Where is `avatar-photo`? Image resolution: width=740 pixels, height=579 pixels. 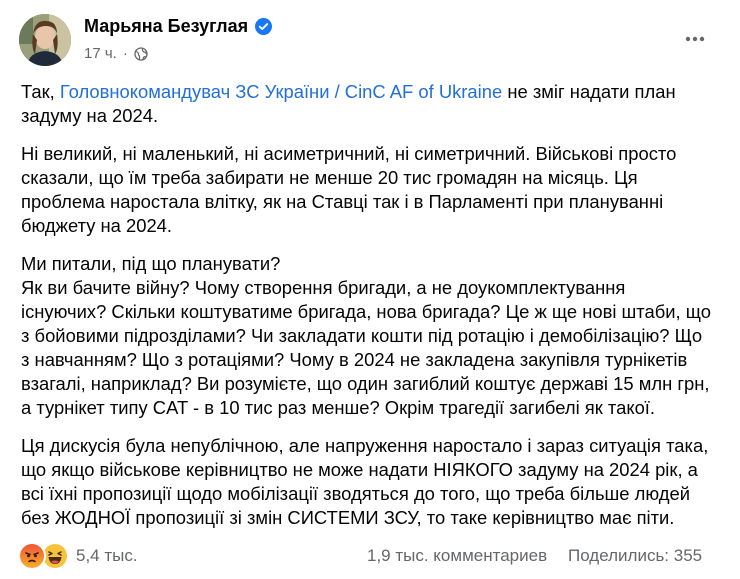
avatar-photo is located at coordinates (45, 40).